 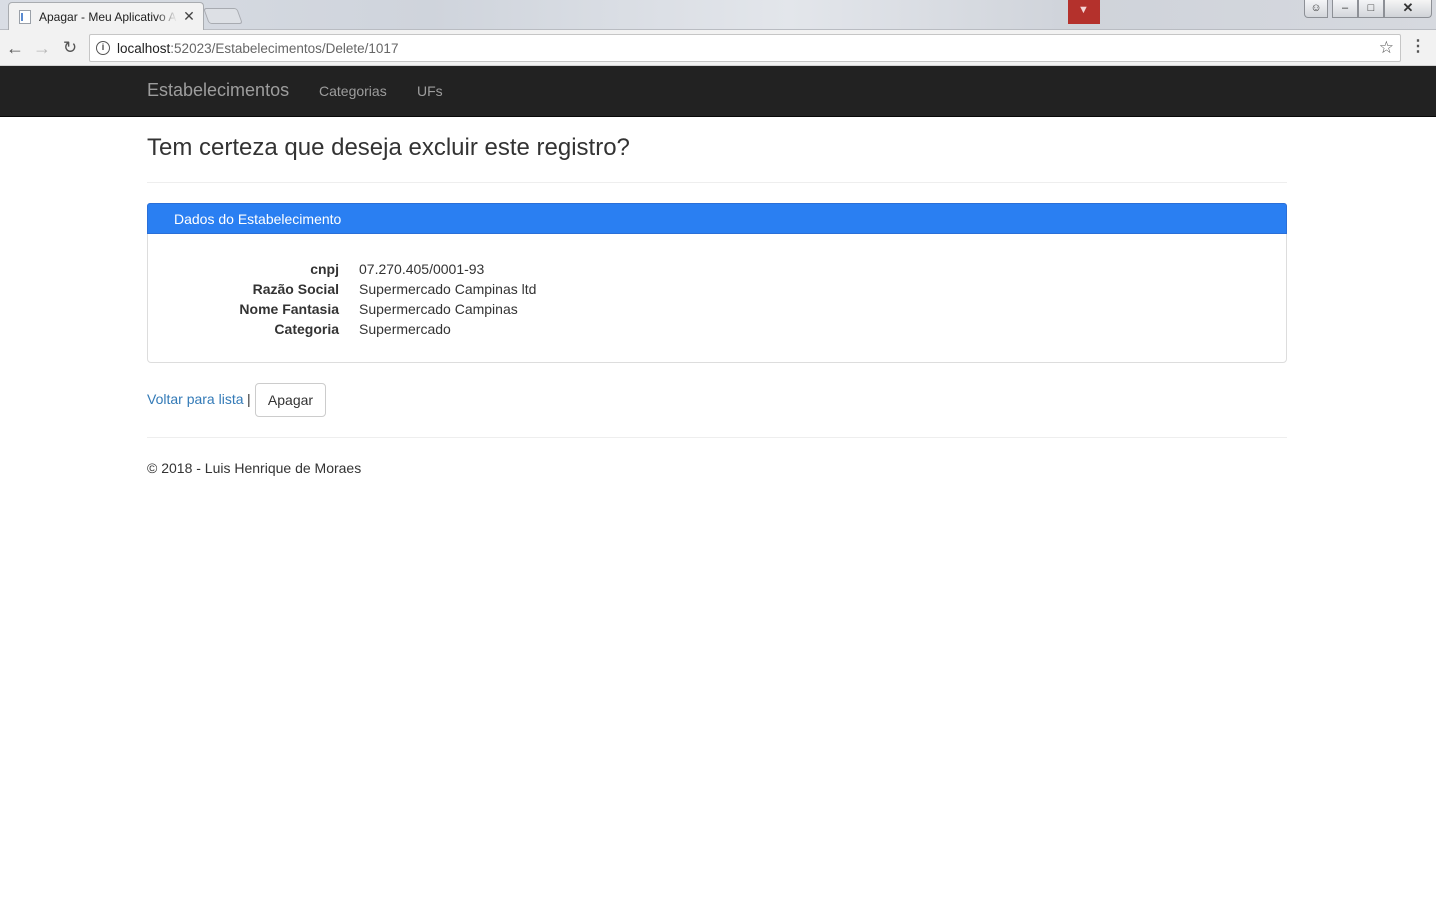 I want to click on field-label-categoria: Categoria, so click(x=306, y=329).